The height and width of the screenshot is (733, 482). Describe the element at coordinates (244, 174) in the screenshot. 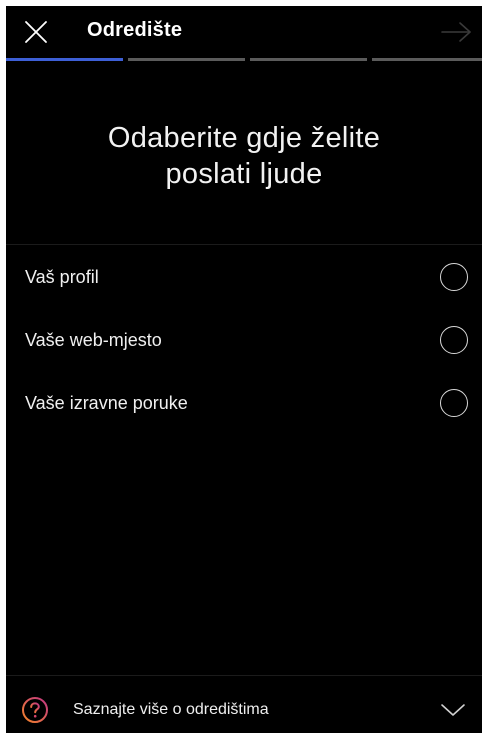

I see `headline-line-2: poslati ljude` at that location.